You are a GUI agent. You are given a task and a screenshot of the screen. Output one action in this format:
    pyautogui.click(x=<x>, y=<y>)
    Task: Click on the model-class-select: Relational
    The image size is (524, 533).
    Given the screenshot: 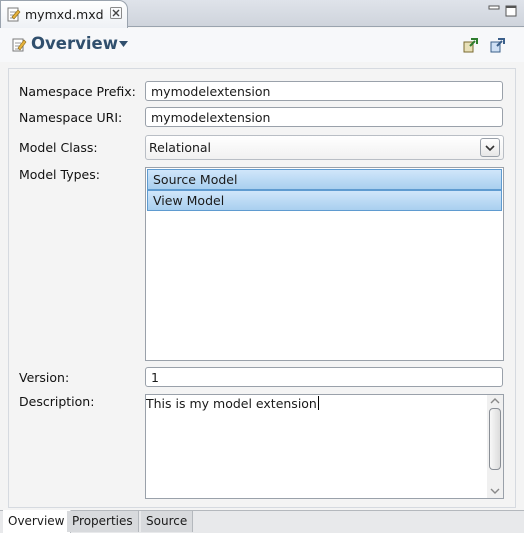 What is the action you would take?
    pyautogui.click(x=324, y=147)
    